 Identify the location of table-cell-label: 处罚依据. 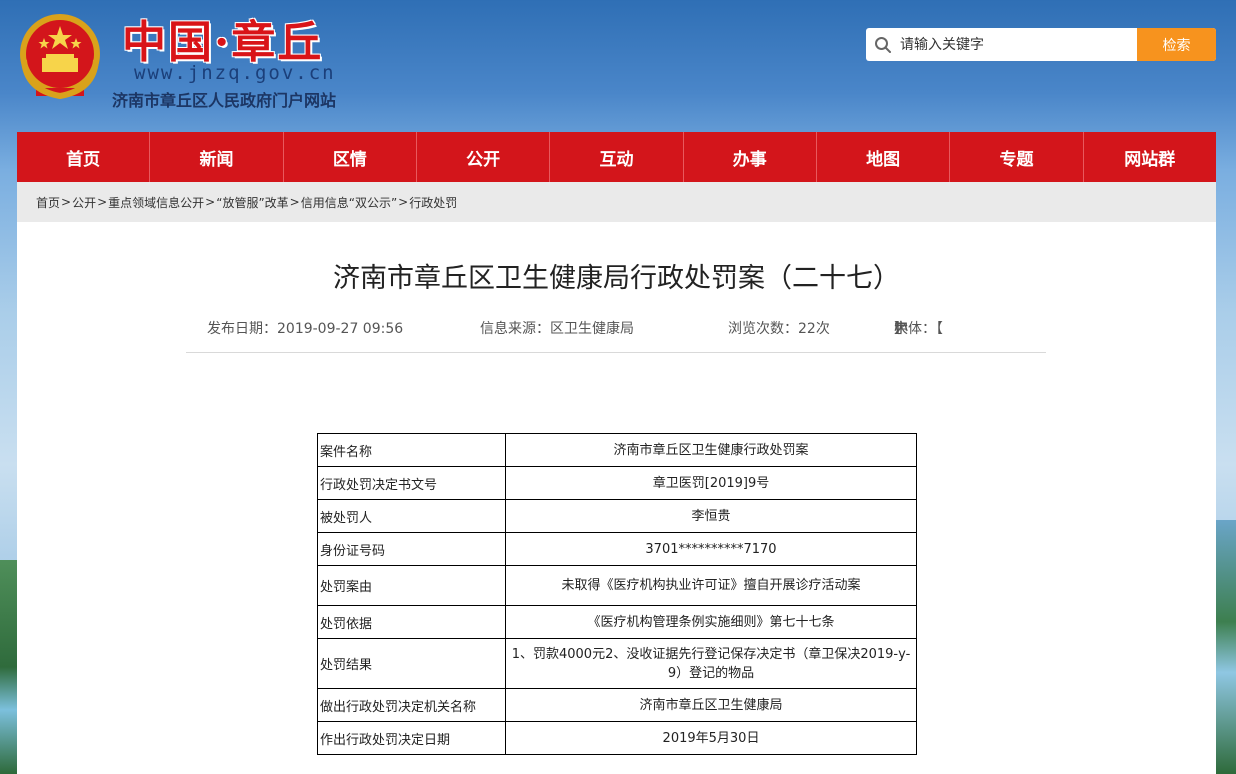
(411, 622).